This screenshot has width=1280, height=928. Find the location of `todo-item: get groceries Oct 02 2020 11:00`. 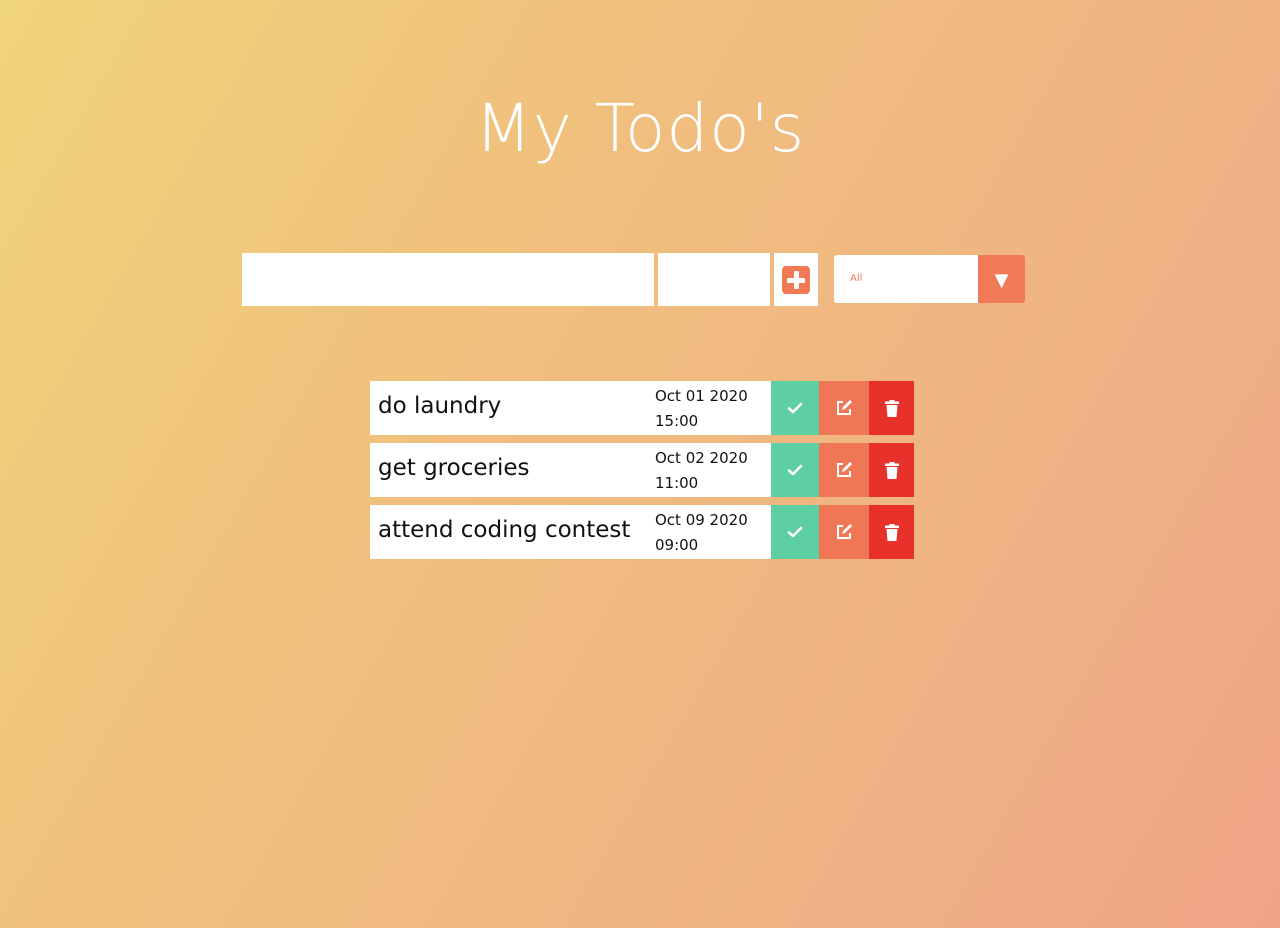

todo-item: get groceries Oct 02 2020 11:00 is located at coordinates (642, 470).